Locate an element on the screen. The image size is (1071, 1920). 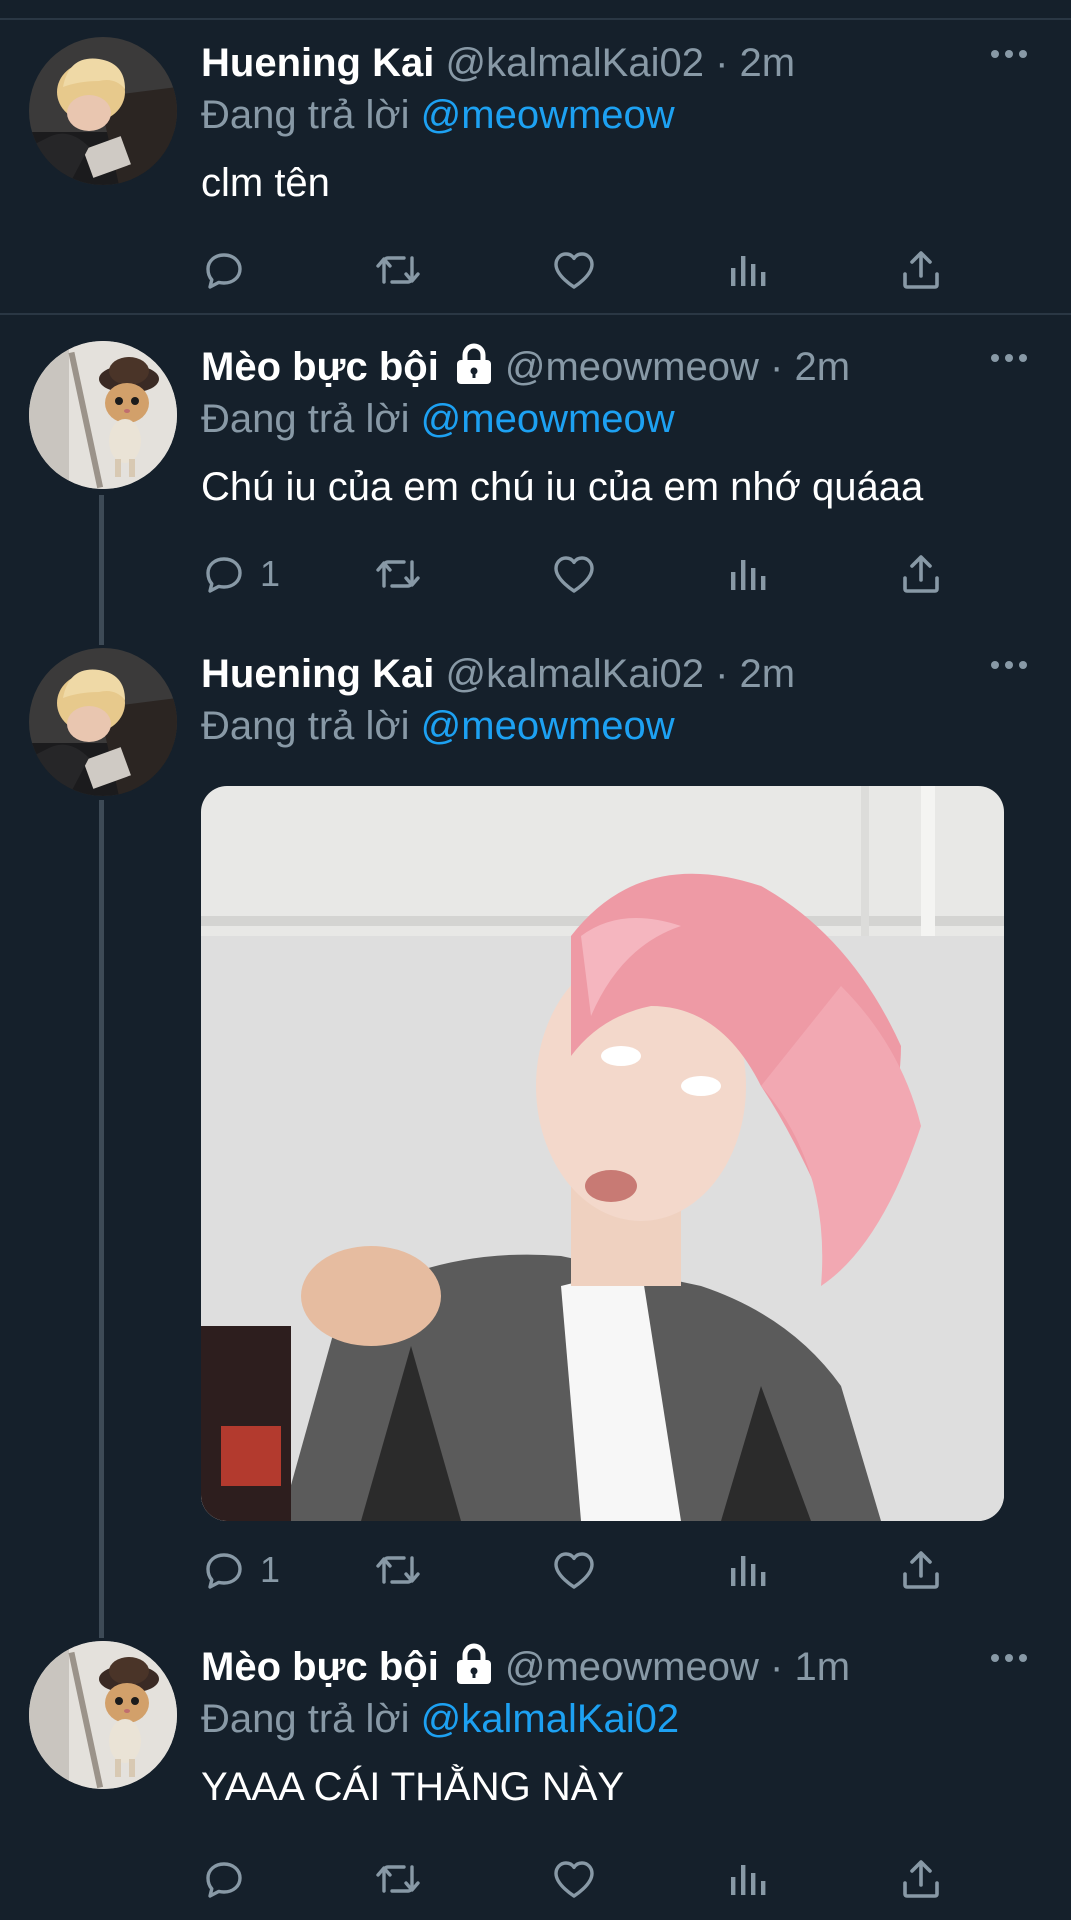
tweet-header: Mèo bực bội @meowmeow · 1m is located at coordinates (525, 1667).